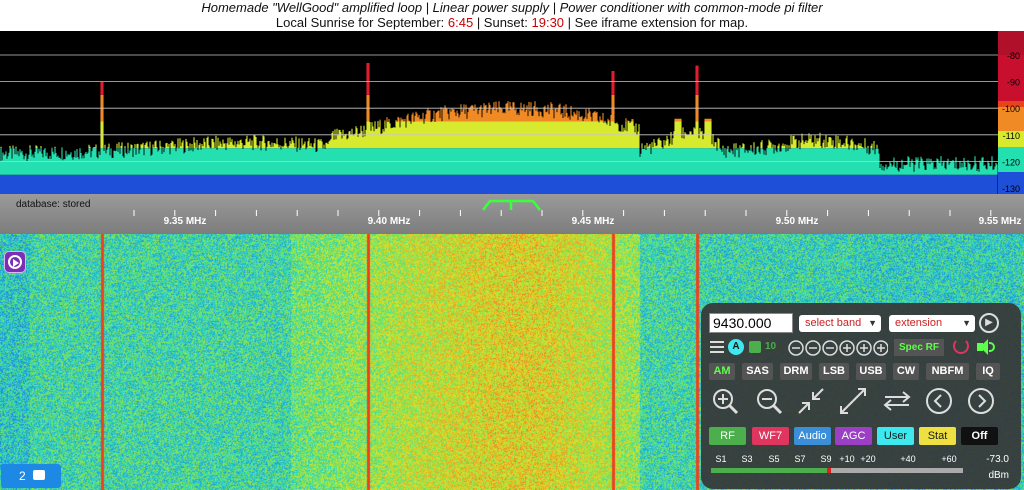 The height and width of the screenshot is (490, 1024). I want to click on smeter-label-s7: S7, so click(799, 459).